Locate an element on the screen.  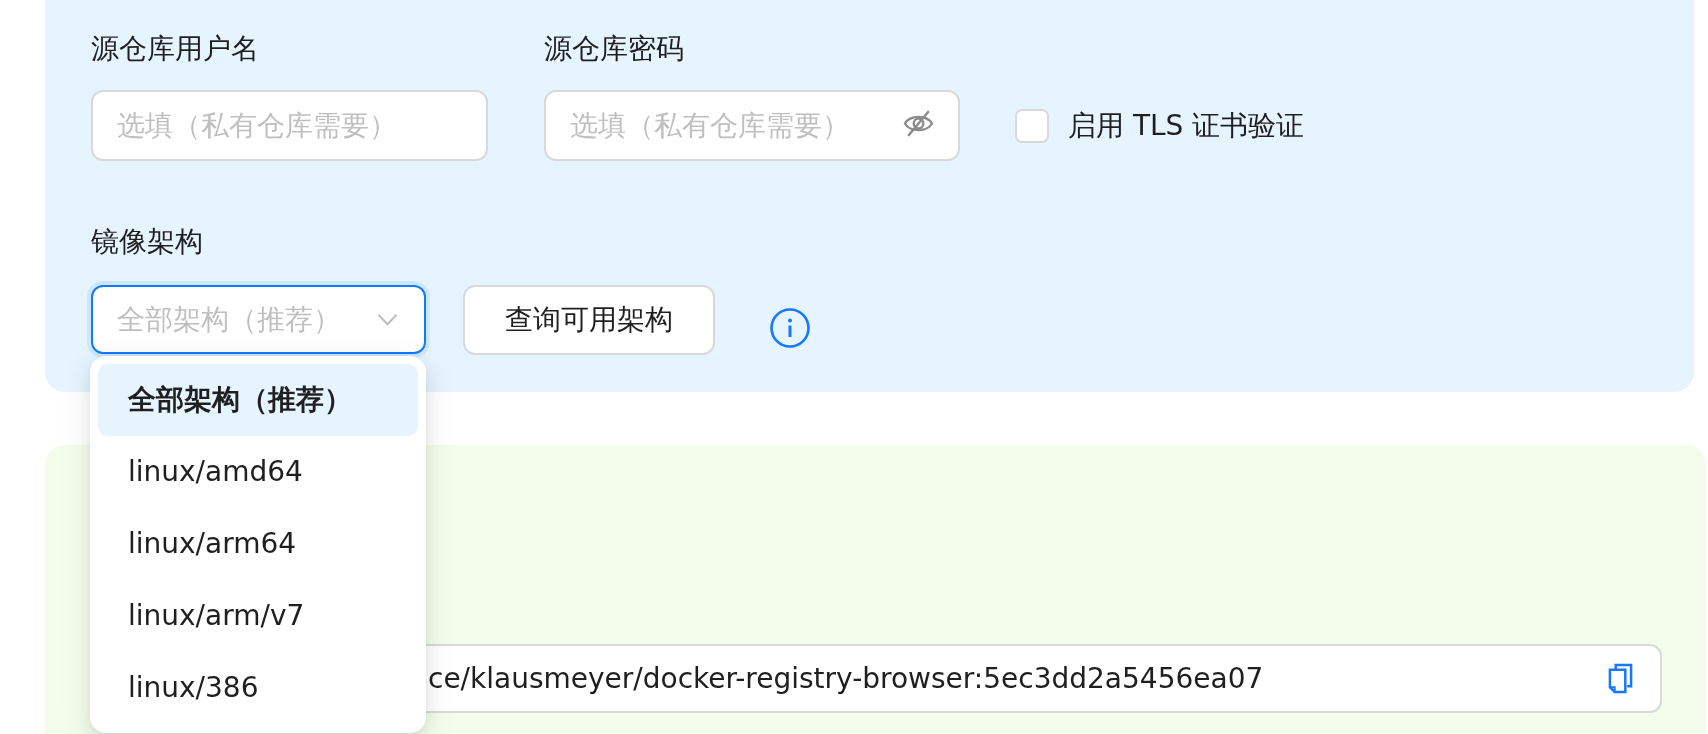
field-label: 源仓库密码 is located at coordinates (614, 49).